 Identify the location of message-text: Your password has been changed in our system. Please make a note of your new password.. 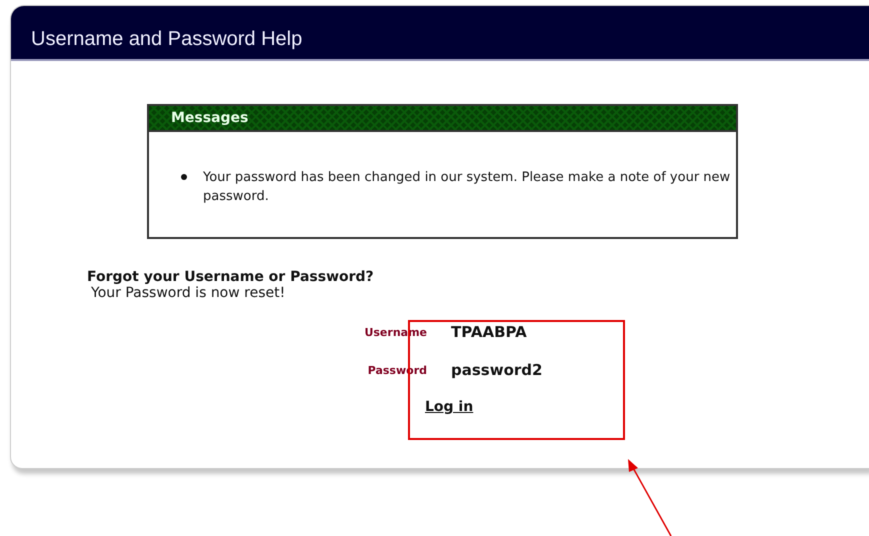
(467, 187).